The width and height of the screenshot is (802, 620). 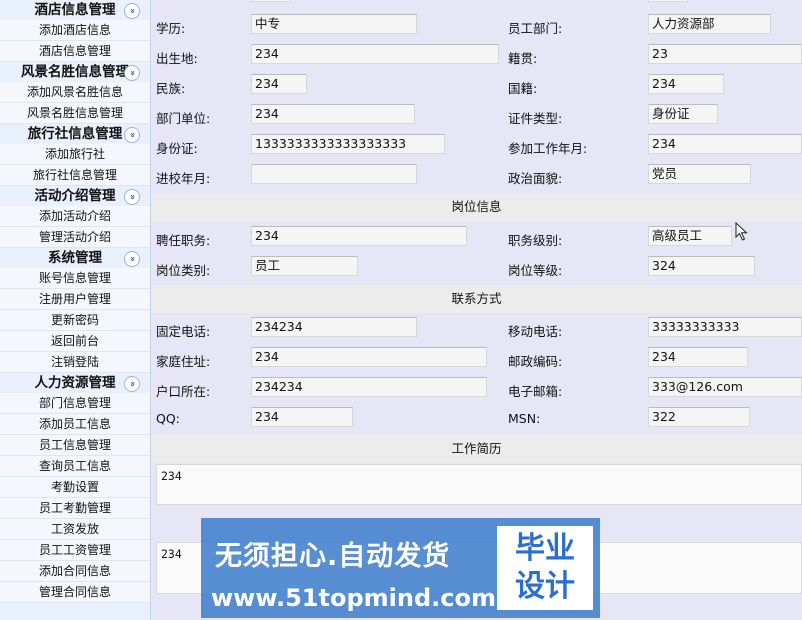 What do you see at coordinates (177, 58) in the screenshot?
I see `birthplace-label: 出生地:` at bounding box center [177, 58].